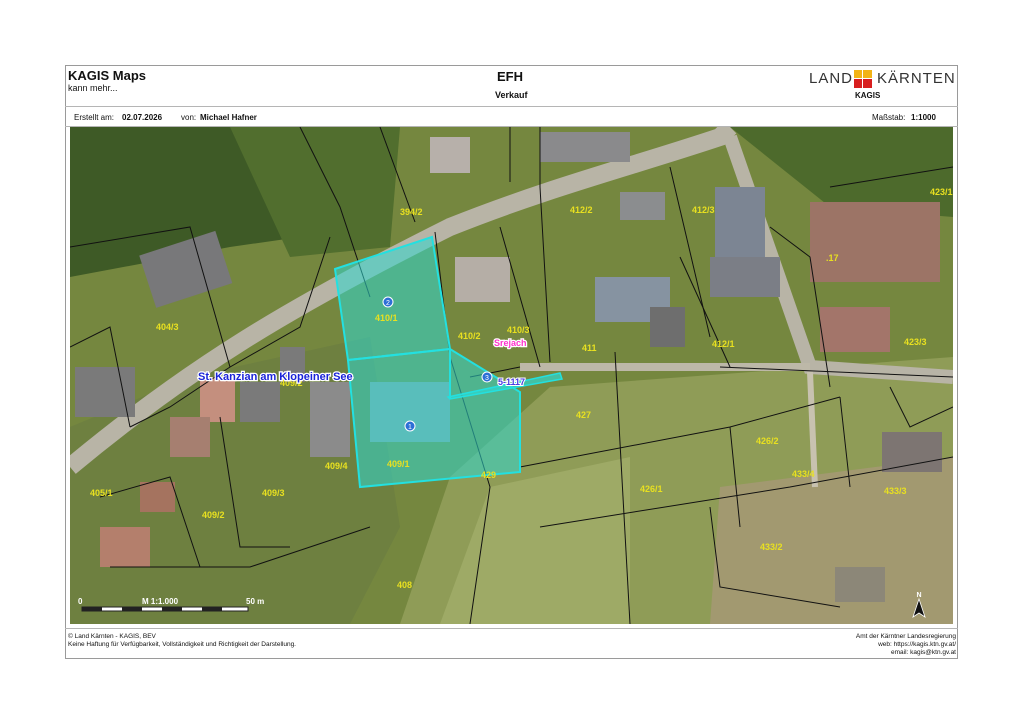 Image resolution: width=1024 pixels, height=724 pixels. I want to click on parcel-label: 412/2, so click(581, 210).